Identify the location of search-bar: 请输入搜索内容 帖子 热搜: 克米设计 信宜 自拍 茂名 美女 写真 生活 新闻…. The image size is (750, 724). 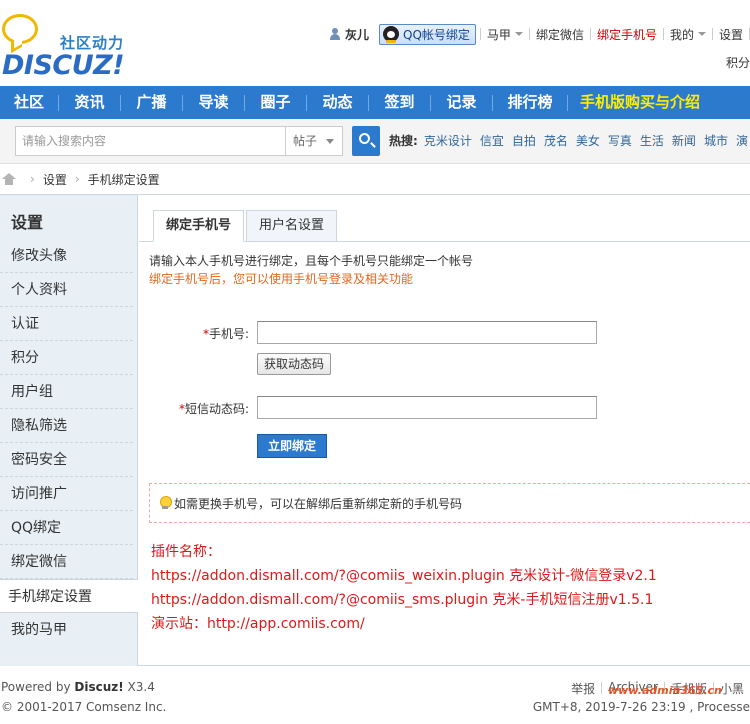
(375, 141).